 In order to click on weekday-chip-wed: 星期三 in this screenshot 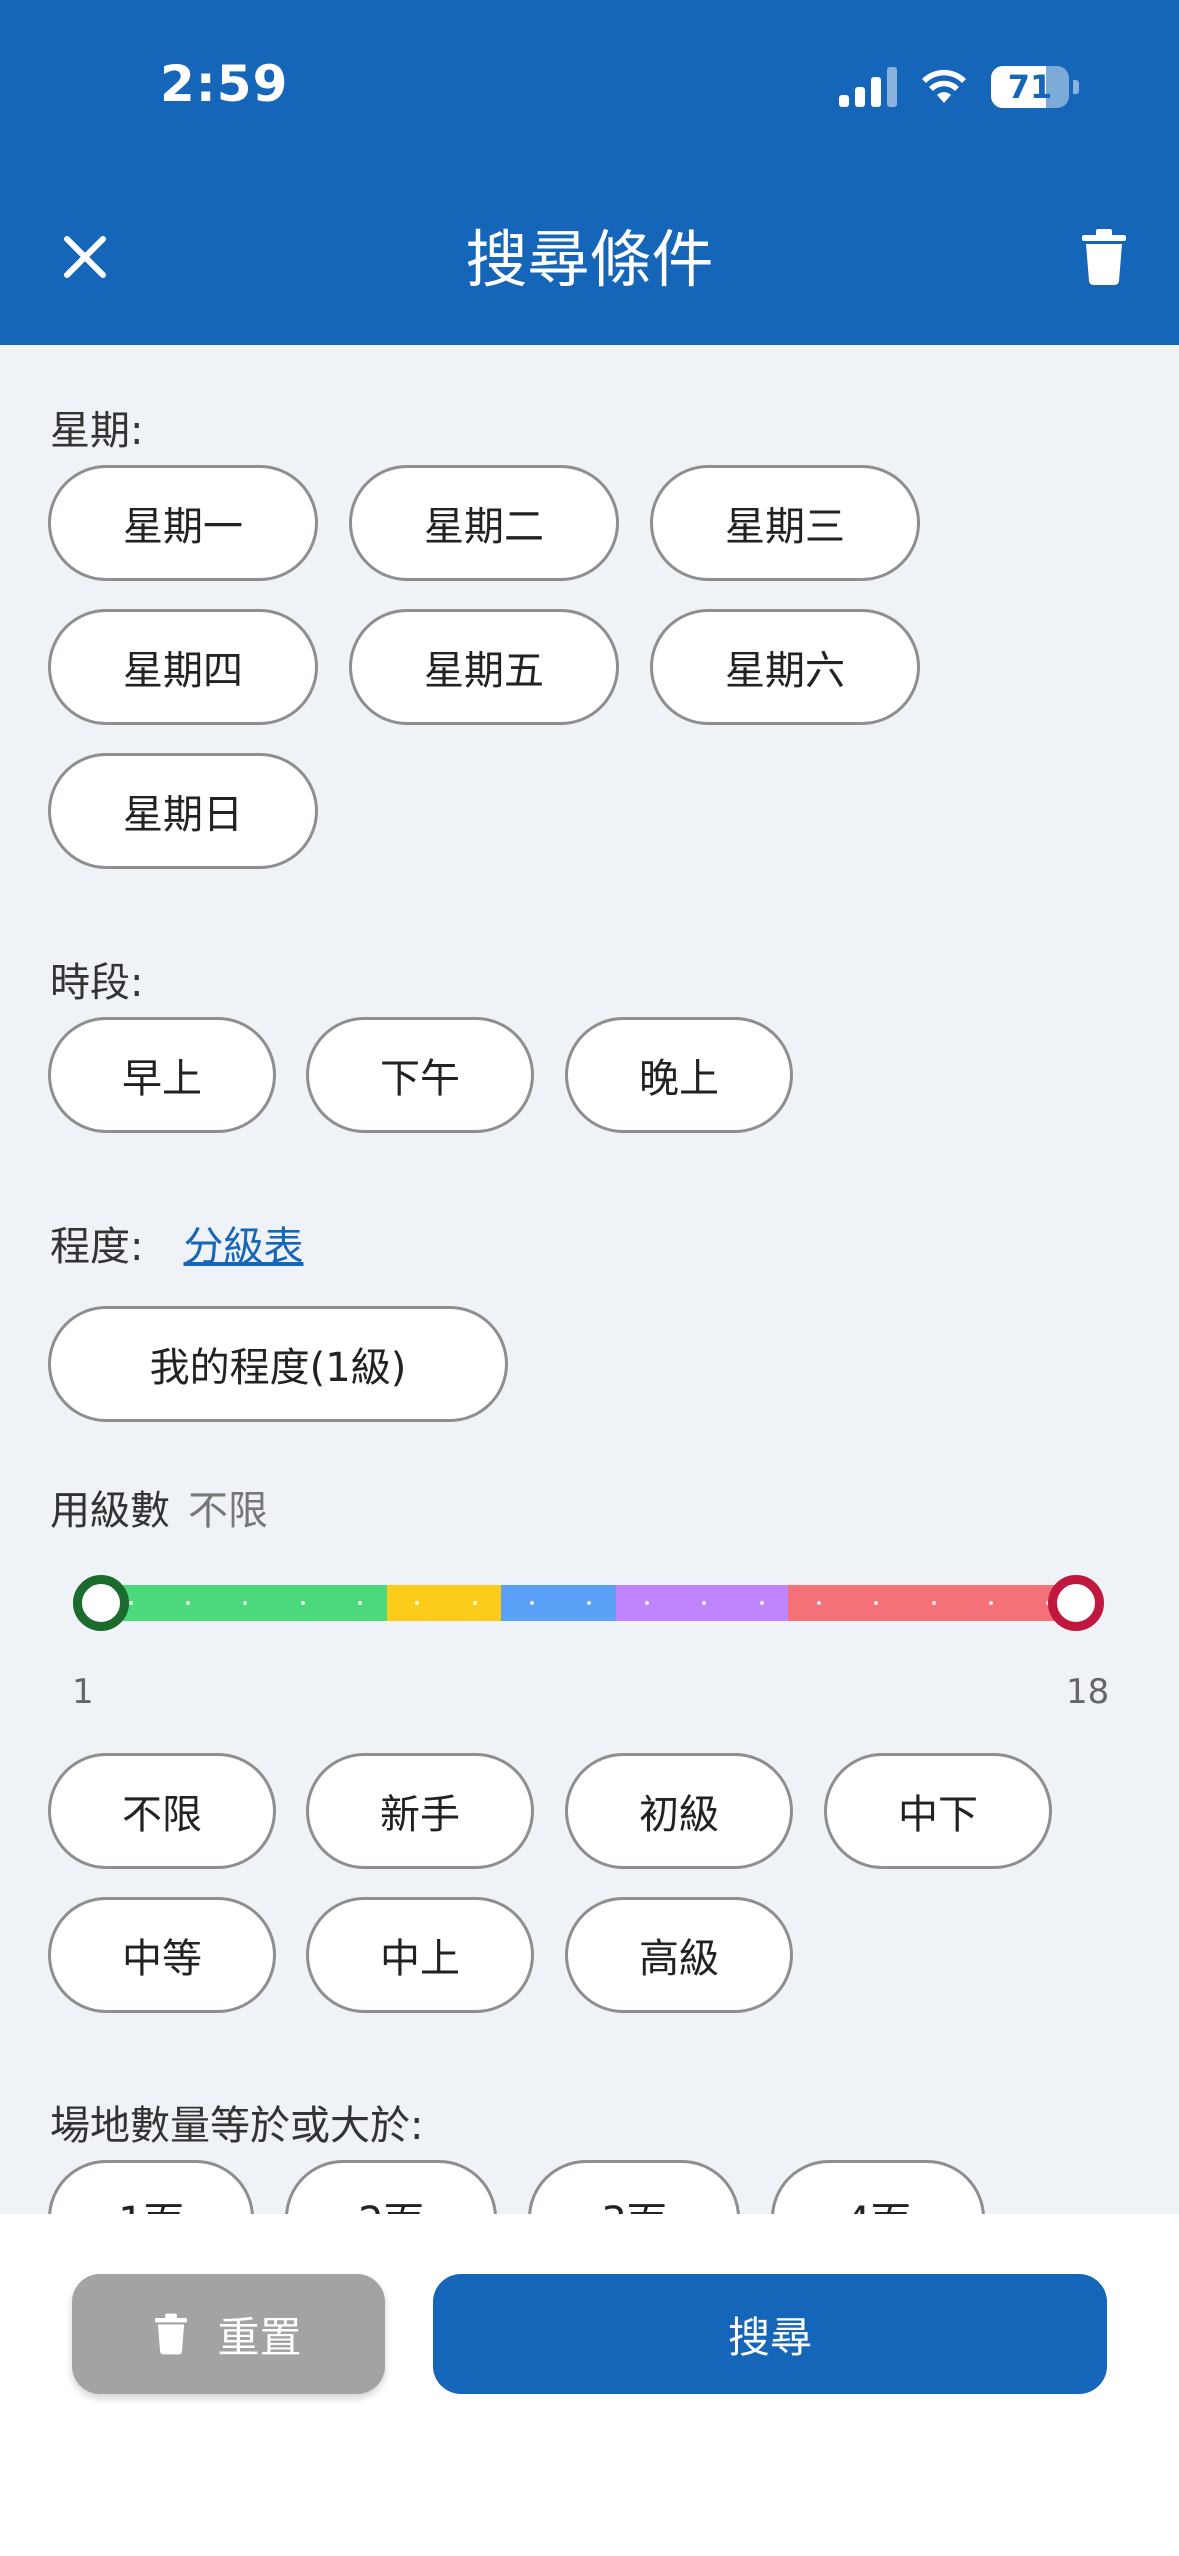, I will do `click(785, 523)`.